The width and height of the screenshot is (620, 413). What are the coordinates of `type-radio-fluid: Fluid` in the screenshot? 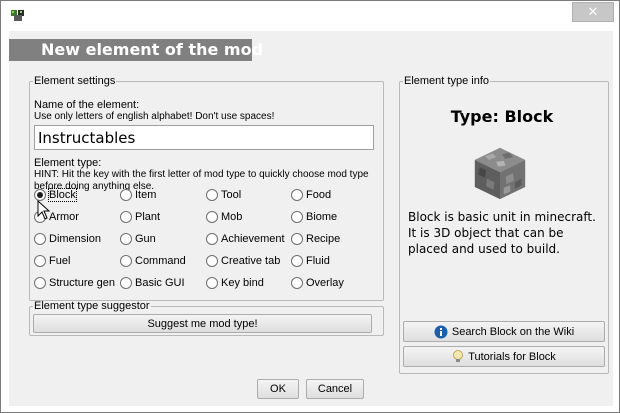 It's located at (310, 261).